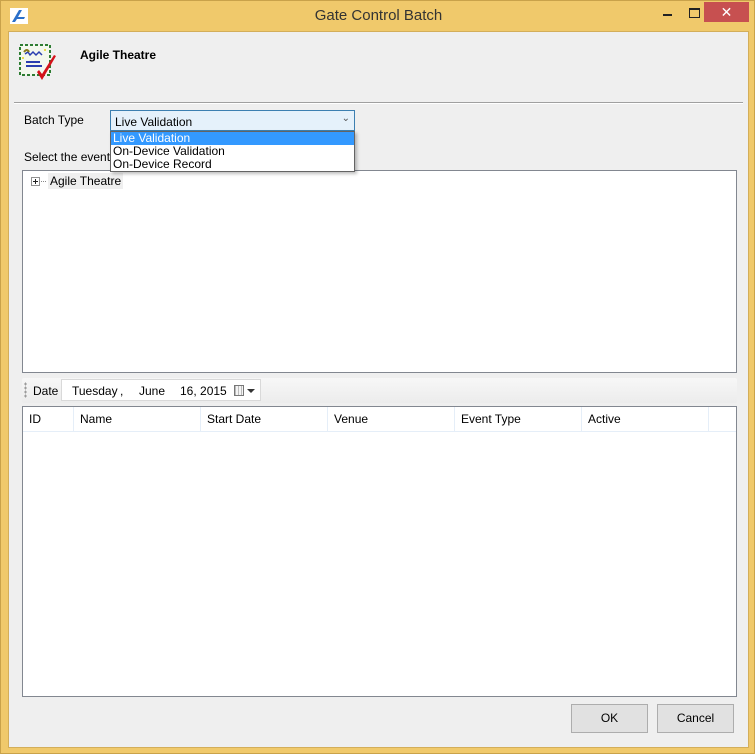  I want to click on tree-node-agile-theatre: Agile Theatre, so click(77, 181).